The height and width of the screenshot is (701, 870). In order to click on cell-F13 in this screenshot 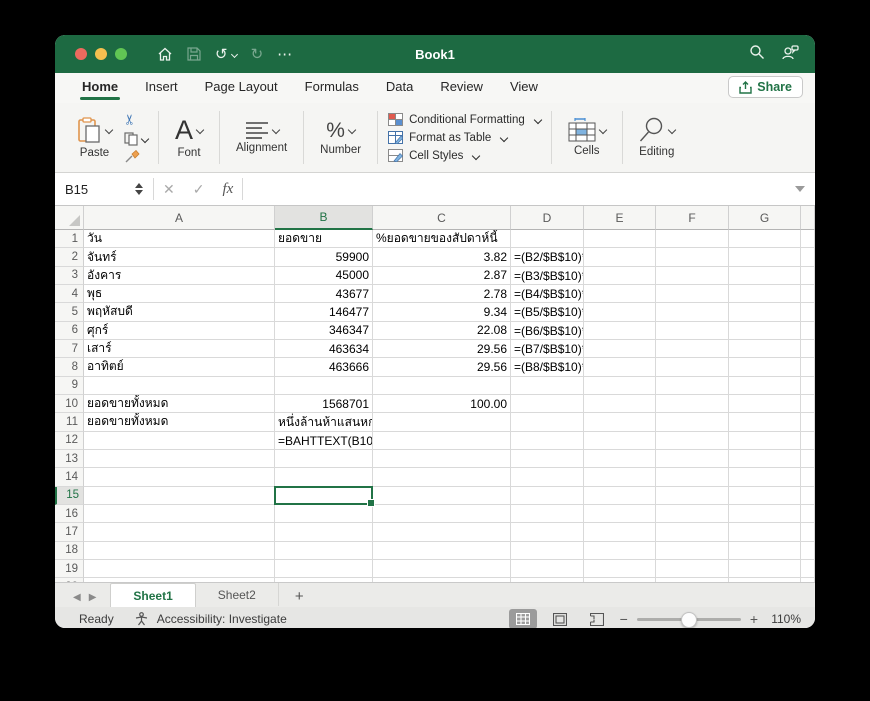, I will do `click(692, 459)`.